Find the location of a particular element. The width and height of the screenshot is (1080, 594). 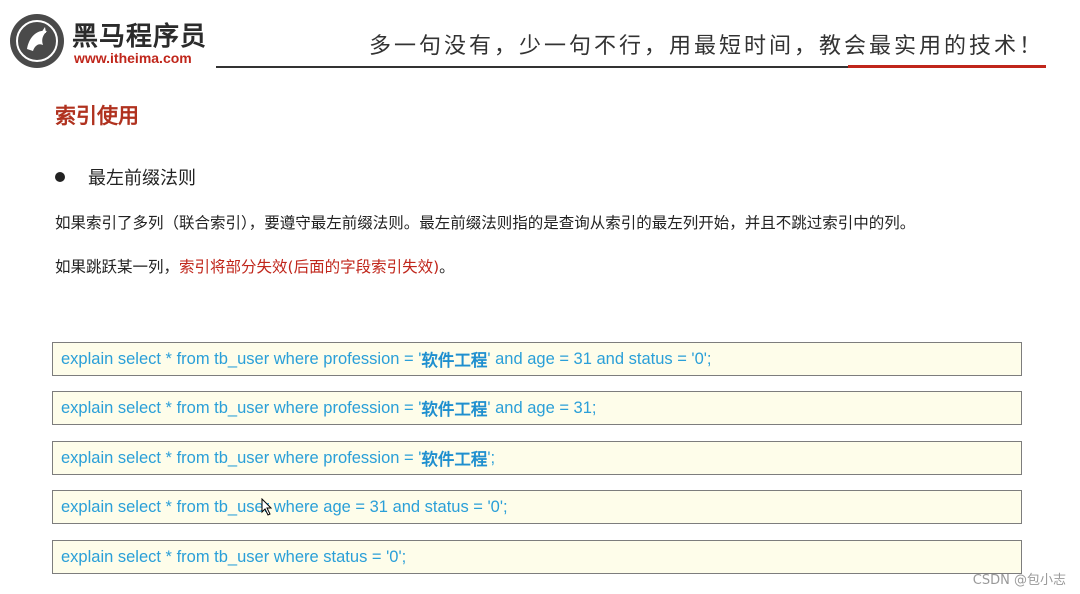

brand-logo: 黑马程序员 www.itheima.com is located at coordinates (108, 42).